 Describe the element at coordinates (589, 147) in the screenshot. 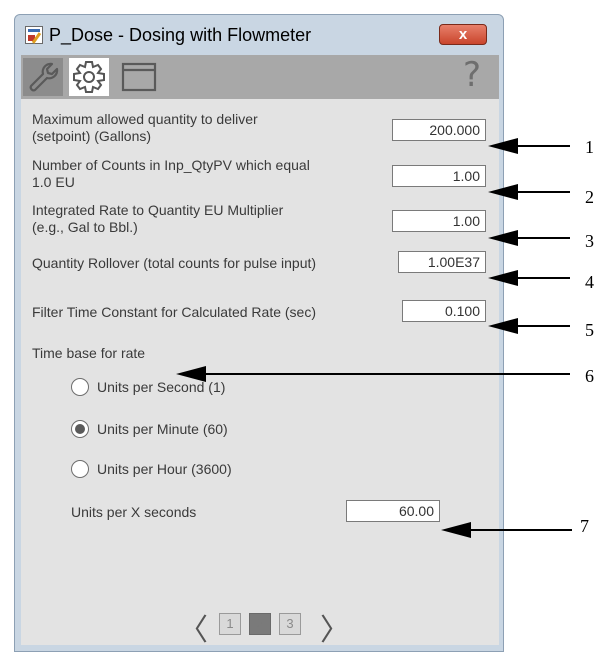

I see `callout-number-1: 1` at that location.